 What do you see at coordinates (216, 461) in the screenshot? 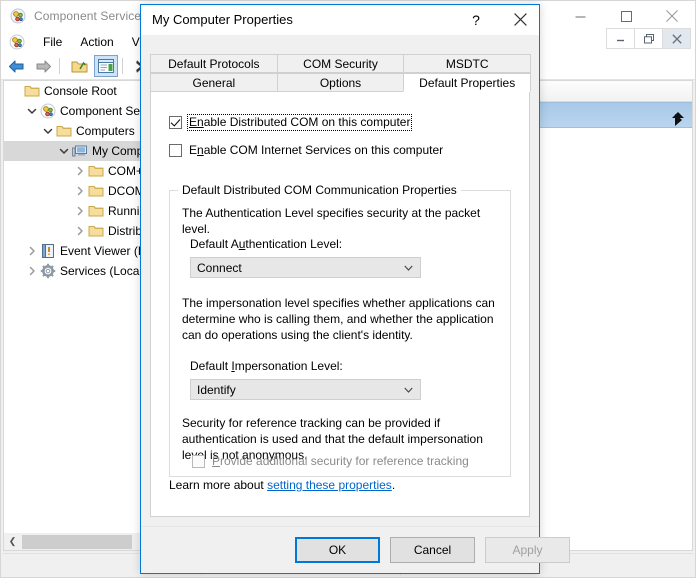
I see `accel-char: P` at bounding box center [216, 461].